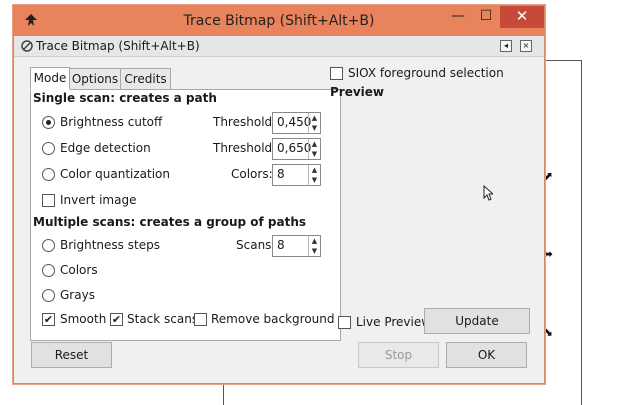 This screenshot has width=620, height=405. I want to click on close-button: ✕, so click(522, 17).